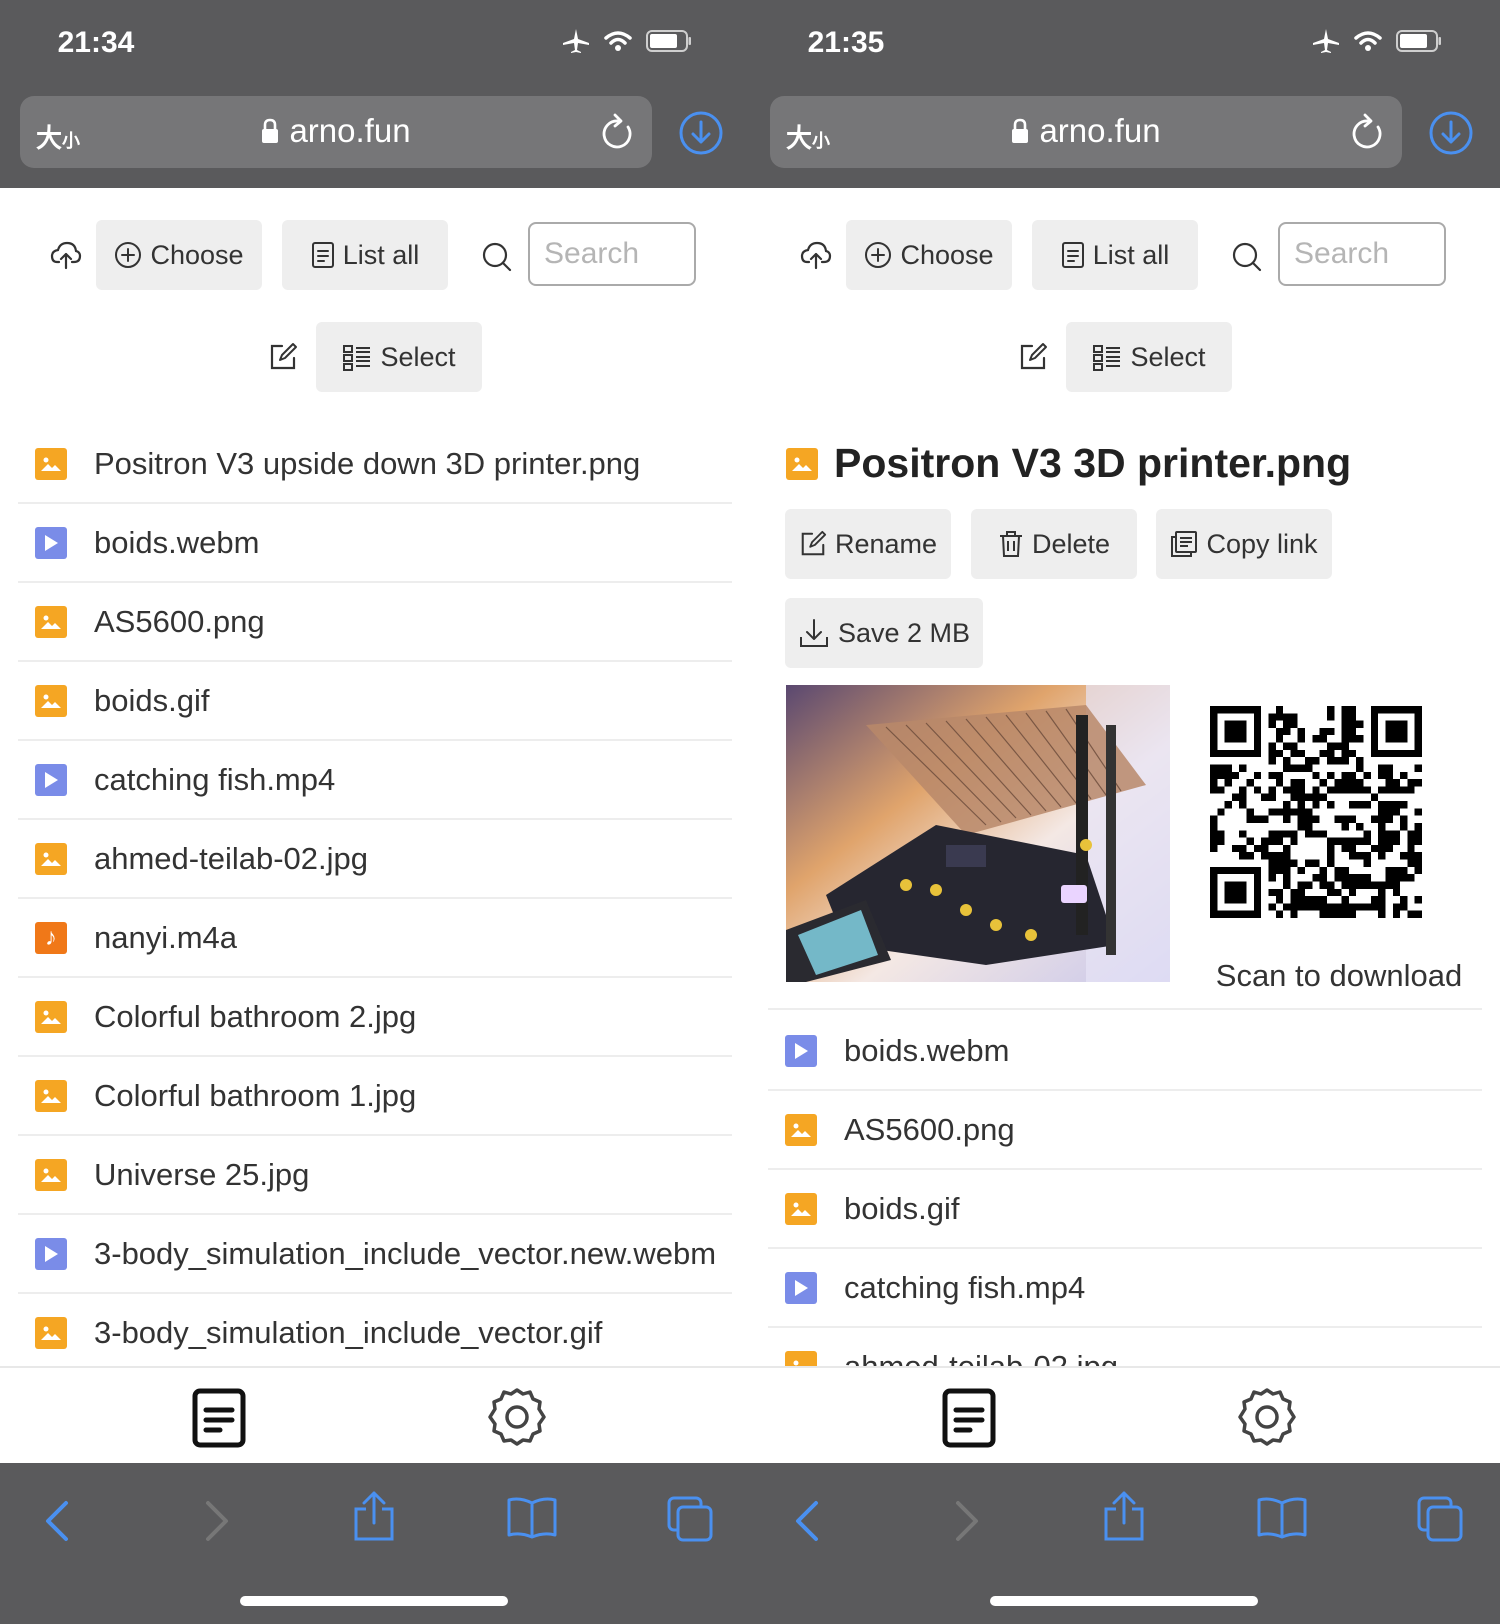 This screenshot has width=1500, height=1624. What do you see at coordinates (1125, 1415) in the screenshot?
I see `app-nav` at bounding box center [1125, 1415].